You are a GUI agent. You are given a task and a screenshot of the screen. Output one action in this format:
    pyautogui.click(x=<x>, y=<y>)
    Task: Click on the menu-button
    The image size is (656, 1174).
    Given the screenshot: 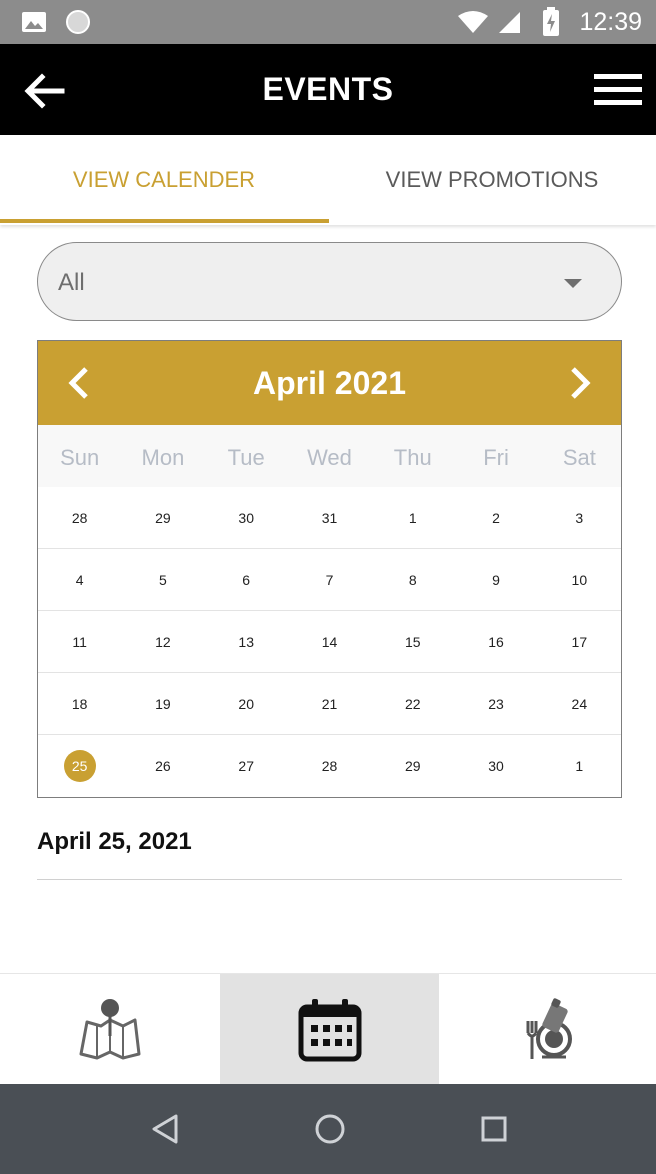 What is the action you would take?
    pyautogui.click(x=618, y=90)
    